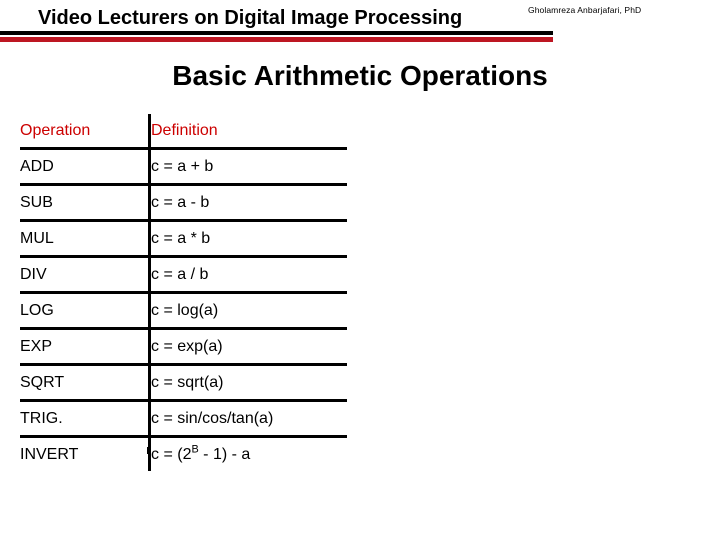 Image resolution: width=720 pixels, height=540 pixels. What do you see at coordinates (37, 238) in the screenshot?
I see `cell-operation: MUL` at bounding box center [37, 238].